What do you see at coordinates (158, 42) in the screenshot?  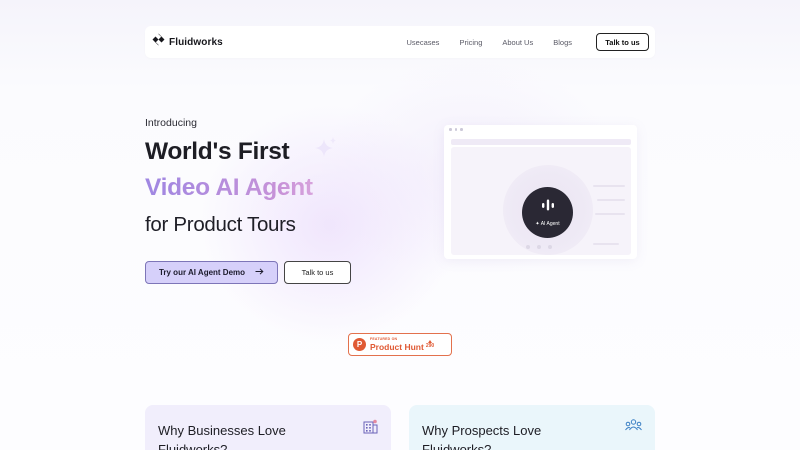 I see `fluidworks-logo-icon` at bounding box center [158, 42].